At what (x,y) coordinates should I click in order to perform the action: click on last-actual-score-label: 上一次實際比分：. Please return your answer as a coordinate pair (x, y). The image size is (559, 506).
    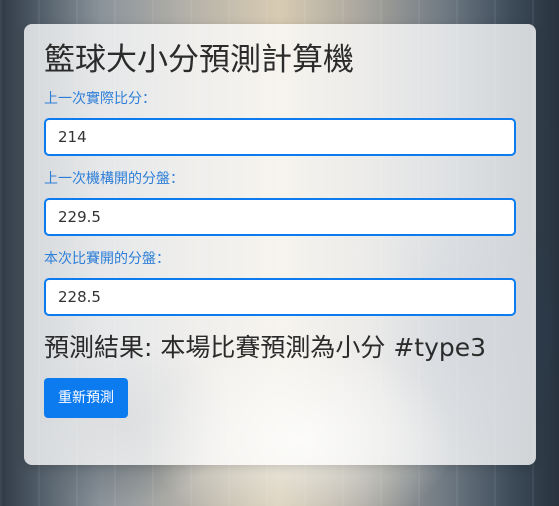
    Looking at the image, I should click on (100, 99).